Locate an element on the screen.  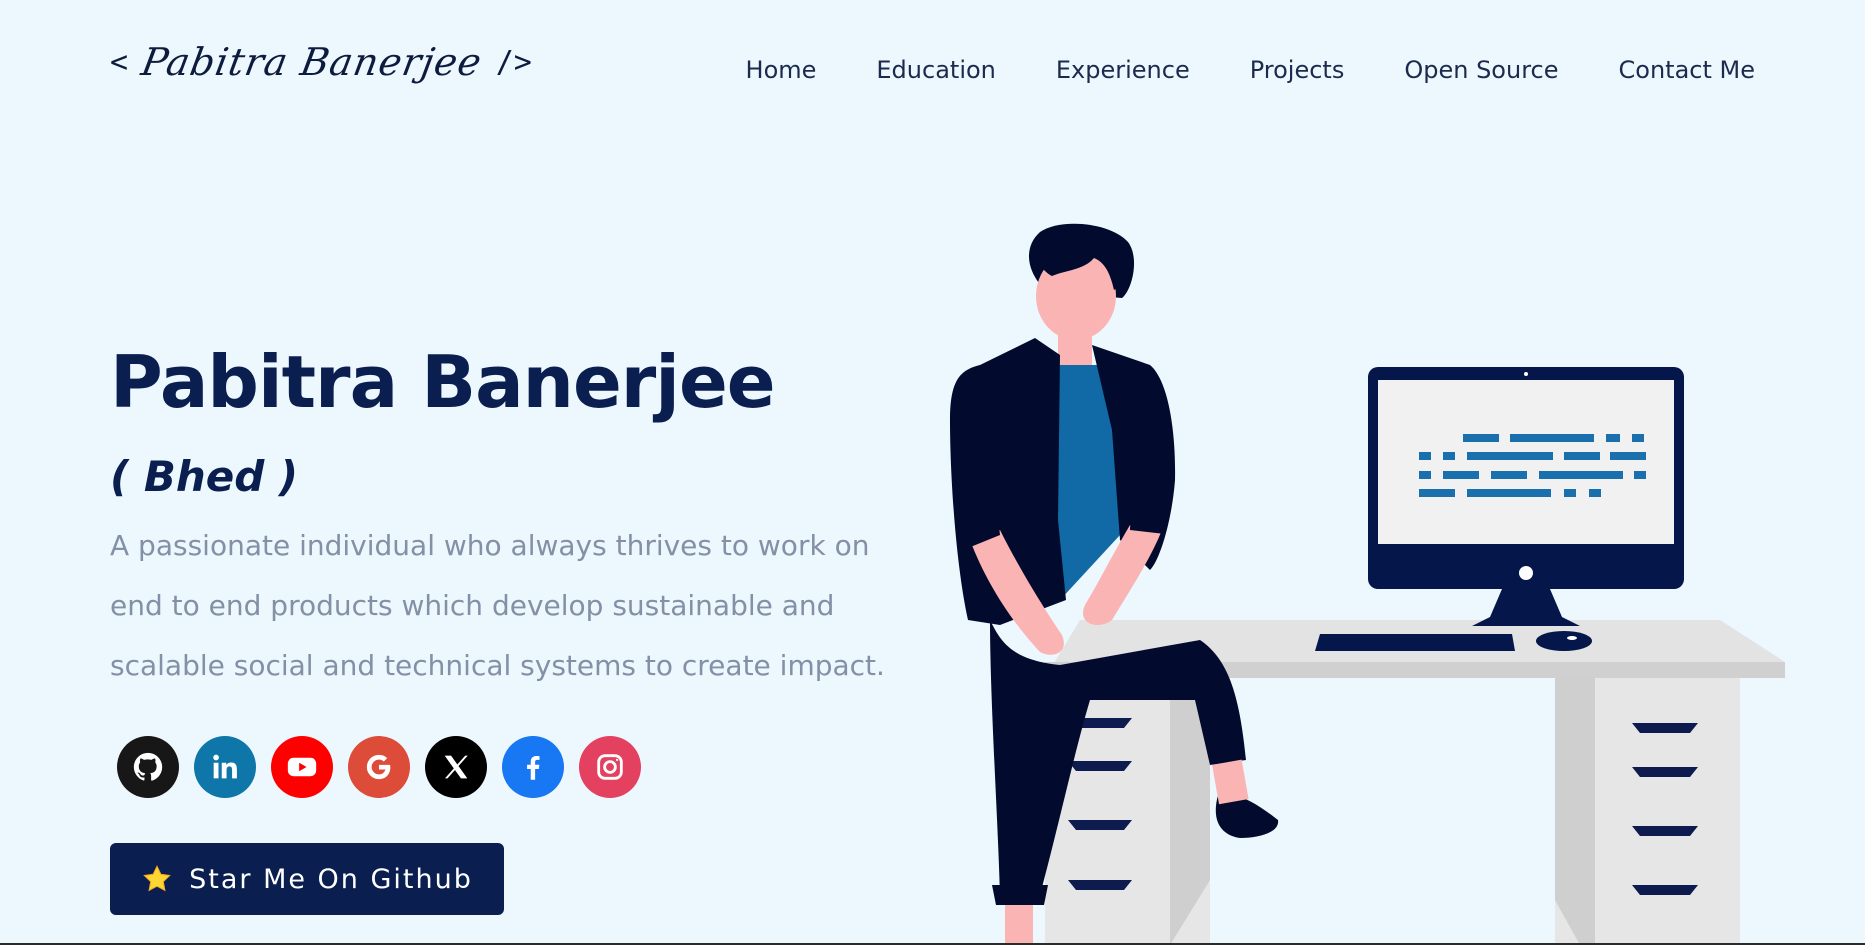
monitor is located at coordinates (1526, 496).